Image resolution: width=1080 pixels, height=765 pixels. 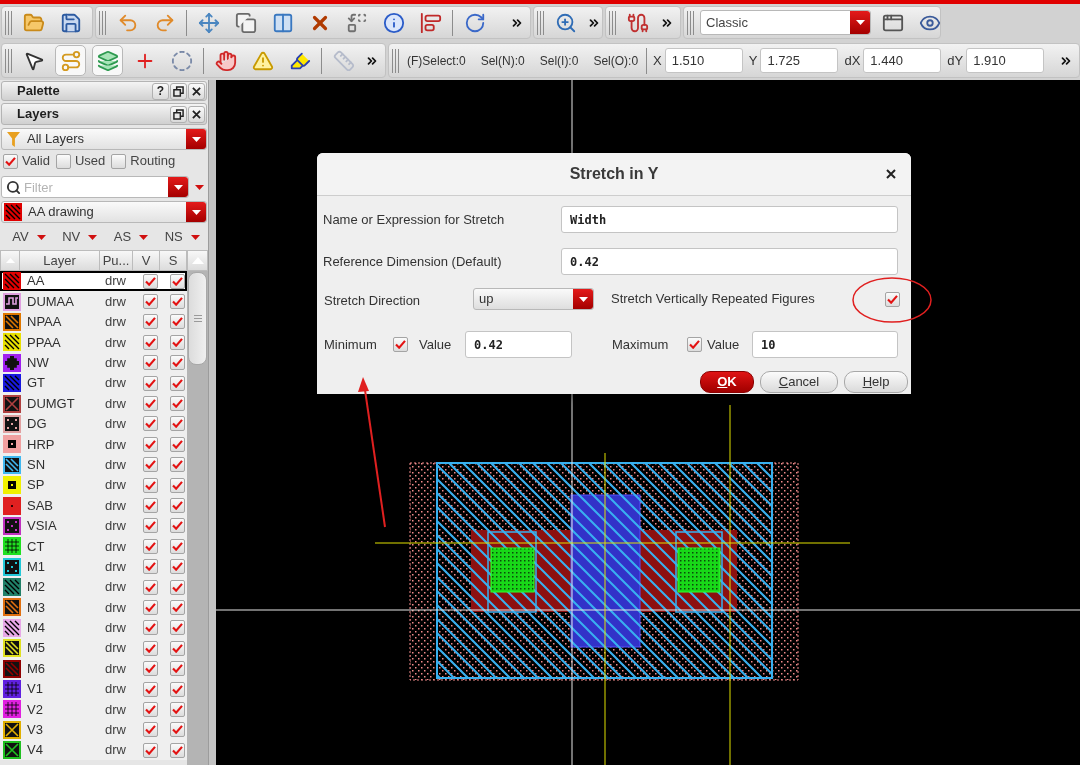 What do you see at coordinates (93, 403) in the screenshot?
I see `layer-row: DUMGT drw` at bounding box center [93, 403].